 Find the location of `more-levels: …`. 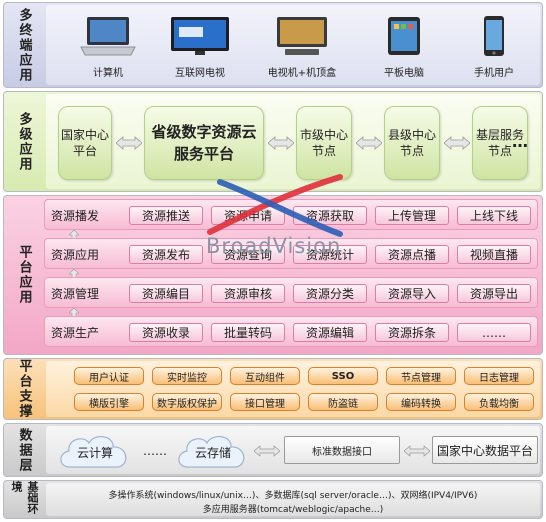

more-levels: … is located at coordinates (520, 141).